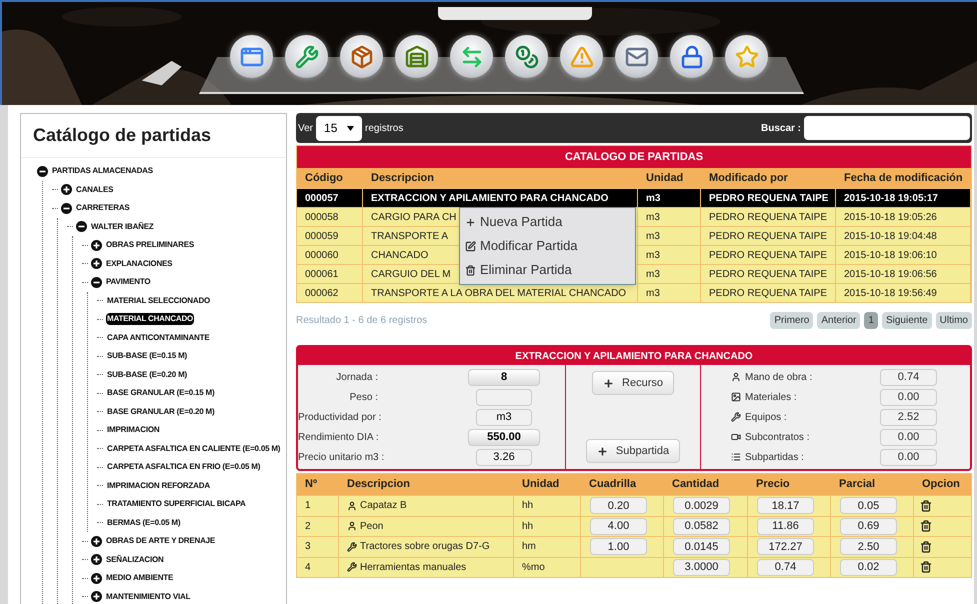  Describe the element at coordinates (890, 217) in the screenshot. I see `table-cell-text: 2015-10-18 19:05:26` at that location.